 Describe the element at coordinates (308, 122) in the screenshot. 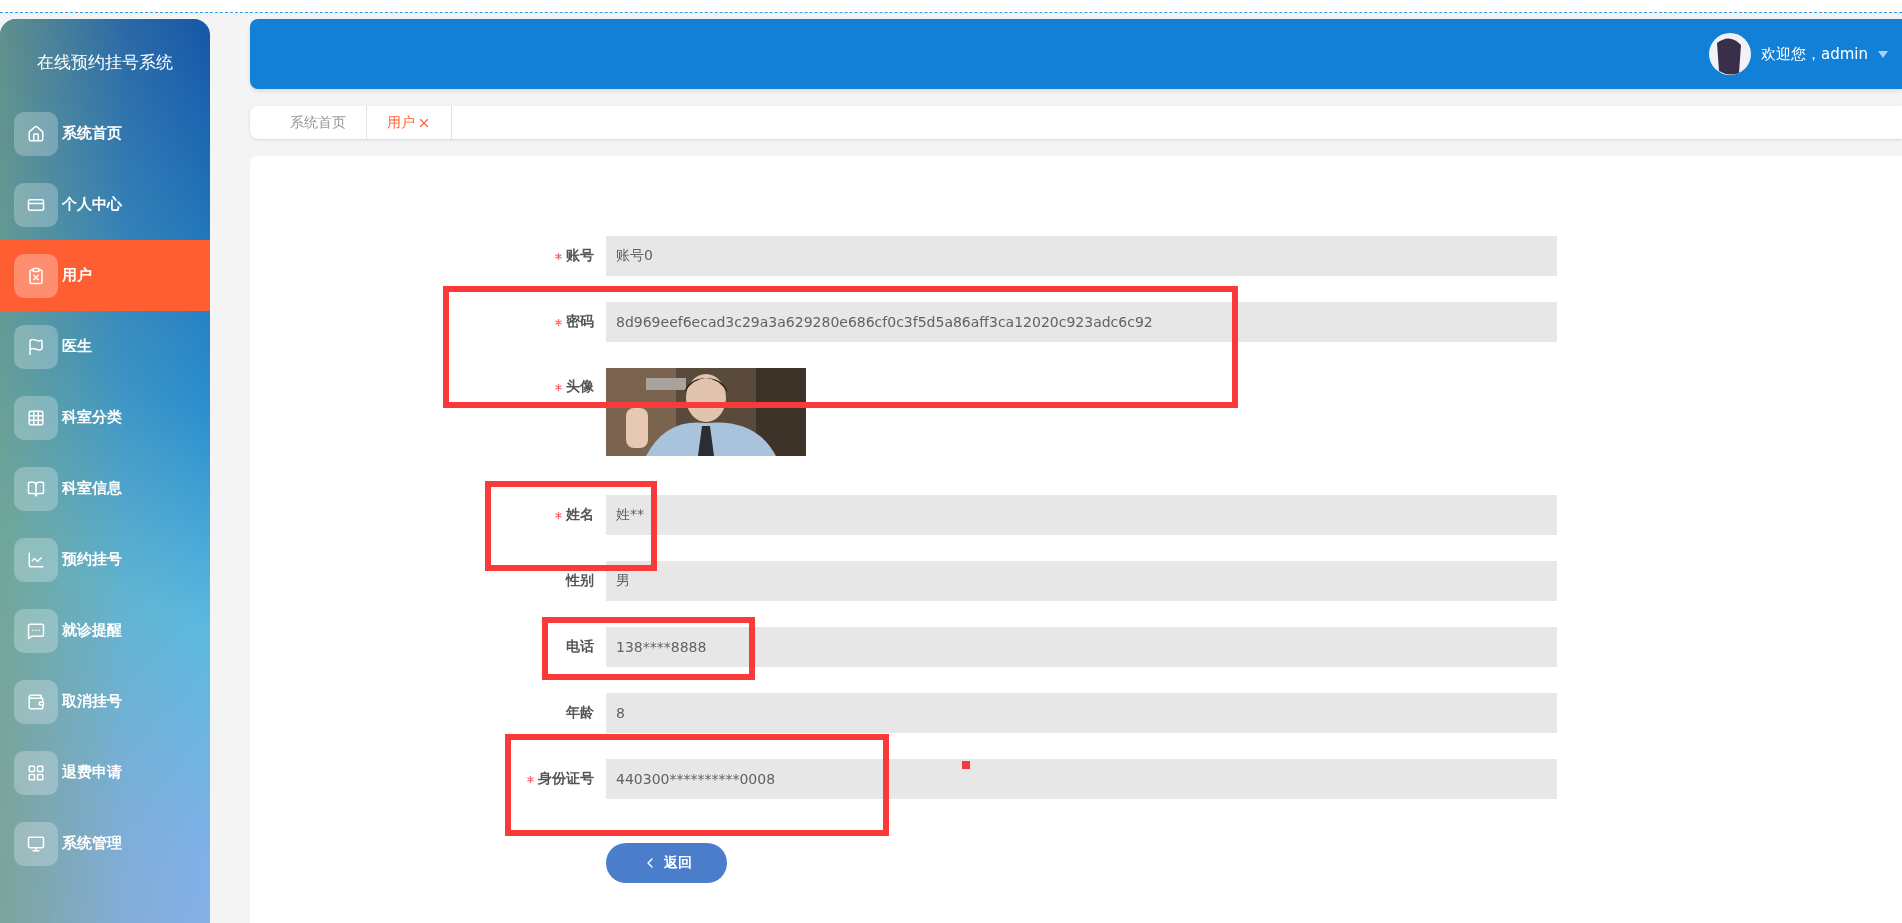

I see `tab: 系统首页` at that location.